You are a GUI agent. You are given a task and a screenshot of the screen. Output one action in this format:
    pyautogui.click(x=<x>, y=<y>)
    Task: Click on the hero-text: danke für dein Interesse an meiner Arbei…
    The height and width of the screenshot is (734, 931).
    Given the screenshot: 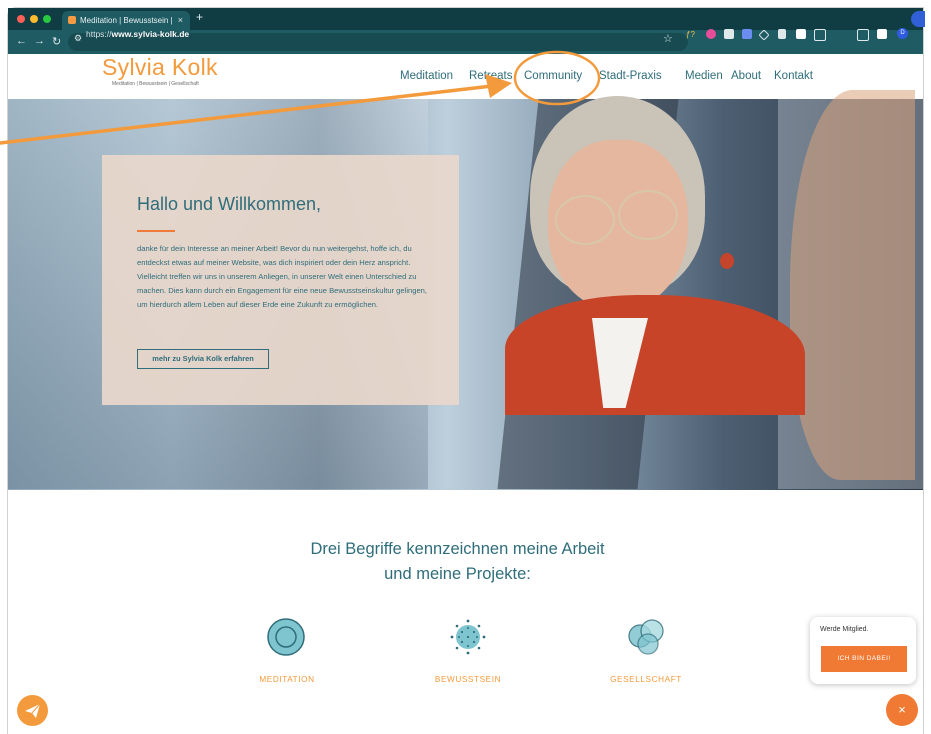 What is the action you would take?
    pyautogui.click(x=282, y=276)
    